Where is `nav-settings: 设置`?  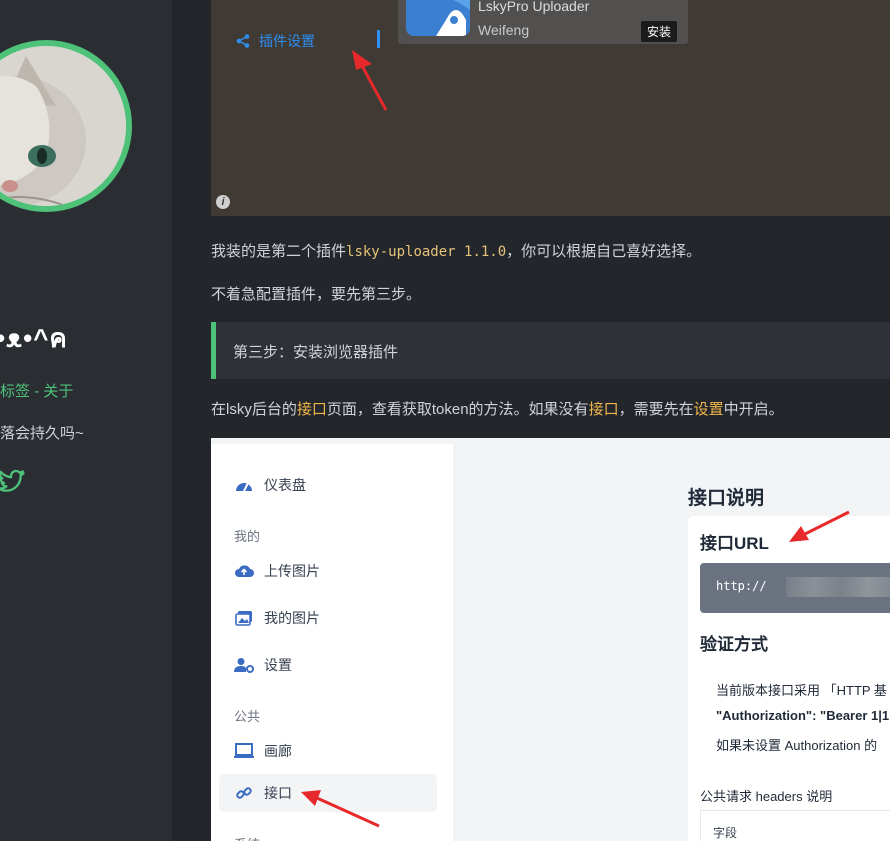 nav-settings: 设置 is located at coordinates (328, 665).